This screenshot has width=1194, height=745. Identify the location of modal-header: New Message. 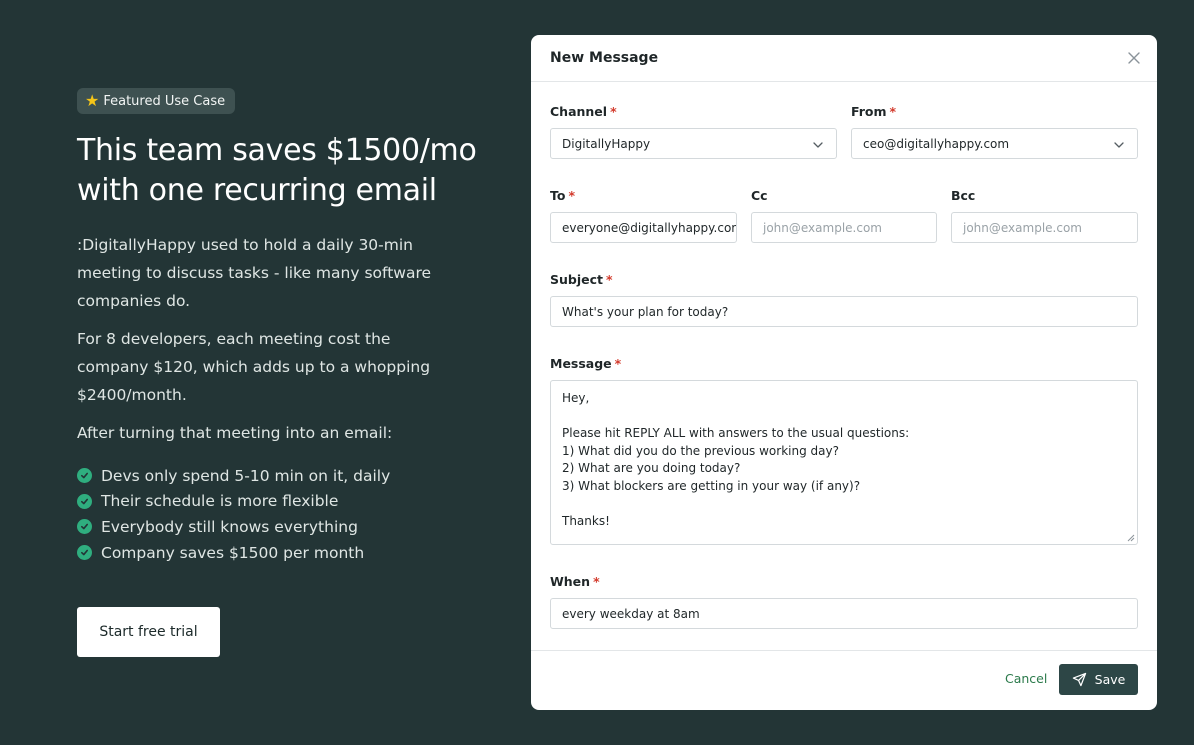
(844, 58).